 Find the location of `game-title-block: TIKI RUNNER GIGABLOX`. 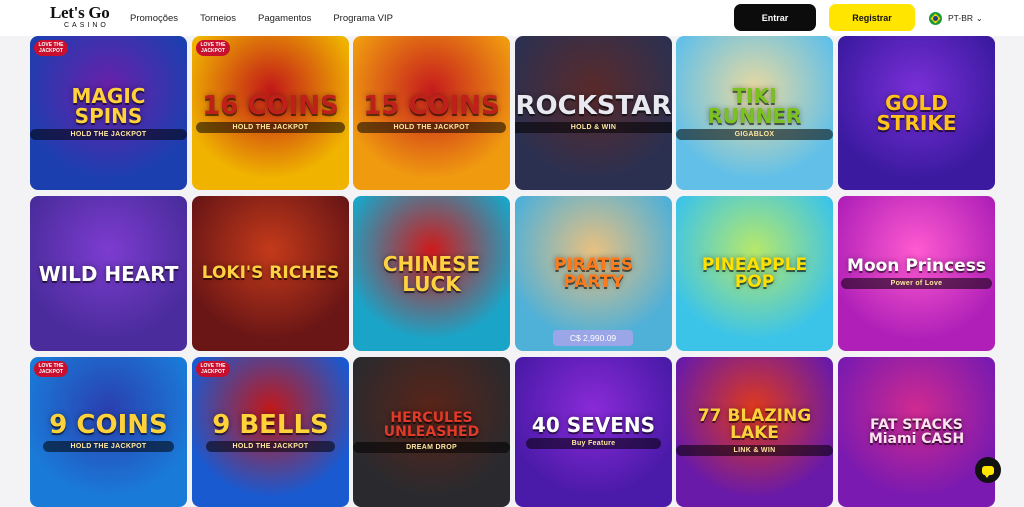

game-title-block: TIKI RUNNER GIGABLOX is located at coordinates (754, 113).